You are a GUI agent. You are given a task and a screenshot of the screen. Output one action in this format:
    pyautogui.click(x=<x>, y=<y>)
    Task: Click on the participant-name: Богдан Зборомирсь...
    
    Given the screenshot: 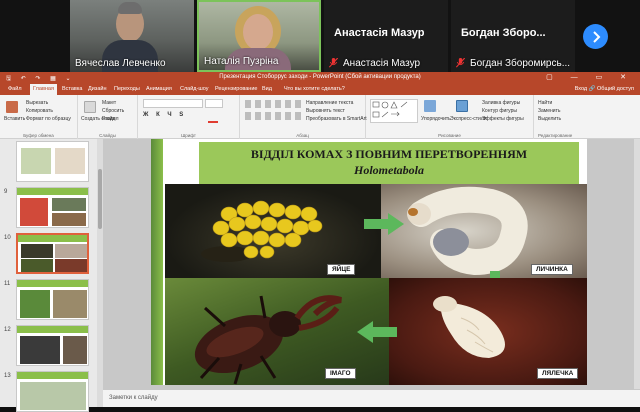 What is the action you would take?
    pyautogui.click(x=520, y=63)
    